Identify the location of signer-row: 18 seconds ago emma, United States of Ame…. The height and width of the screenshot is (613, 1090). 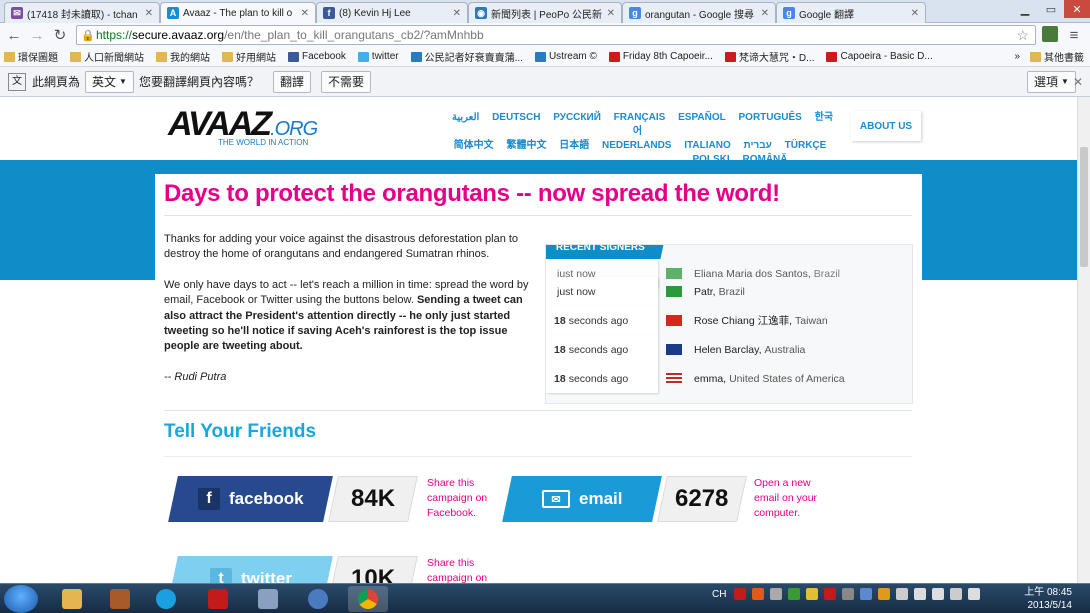
(729, 378).